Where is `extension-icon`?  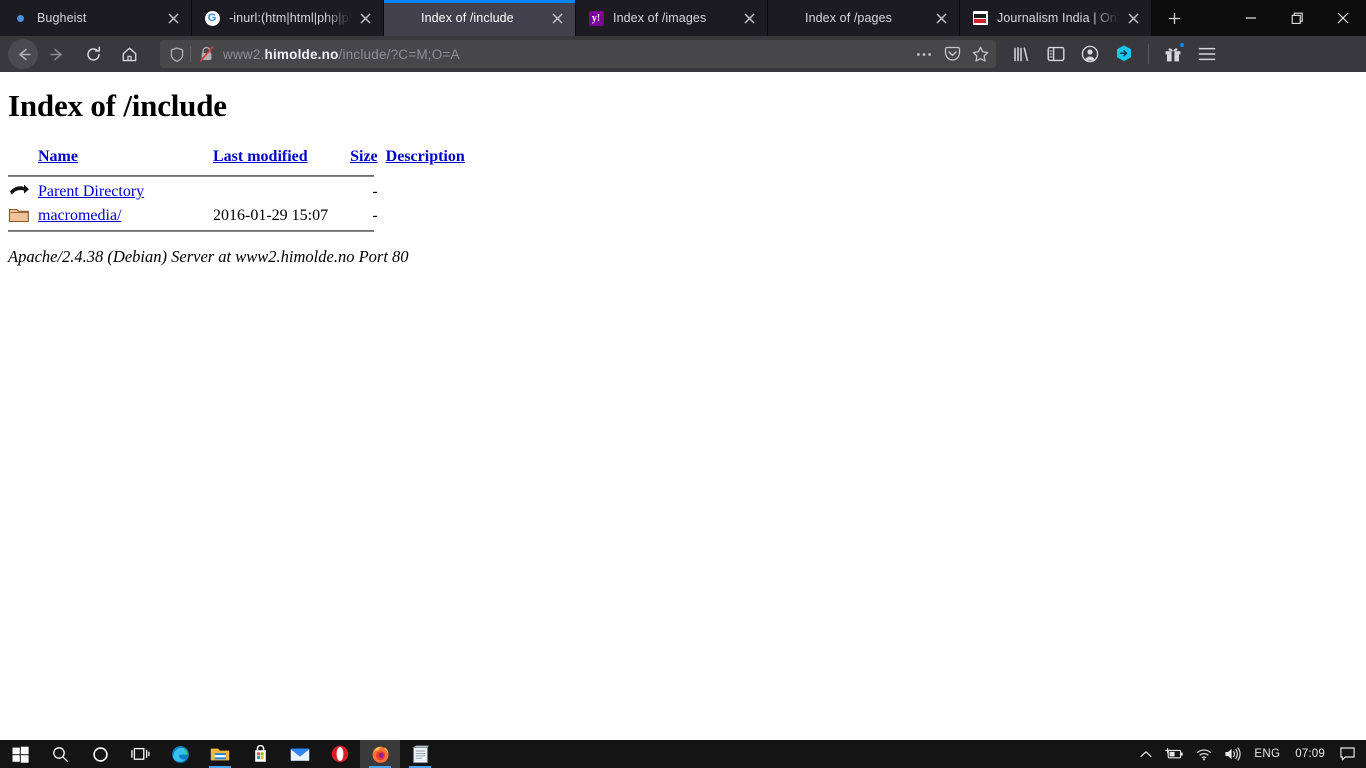 extension-icon is located at coordinates (1124, 53).